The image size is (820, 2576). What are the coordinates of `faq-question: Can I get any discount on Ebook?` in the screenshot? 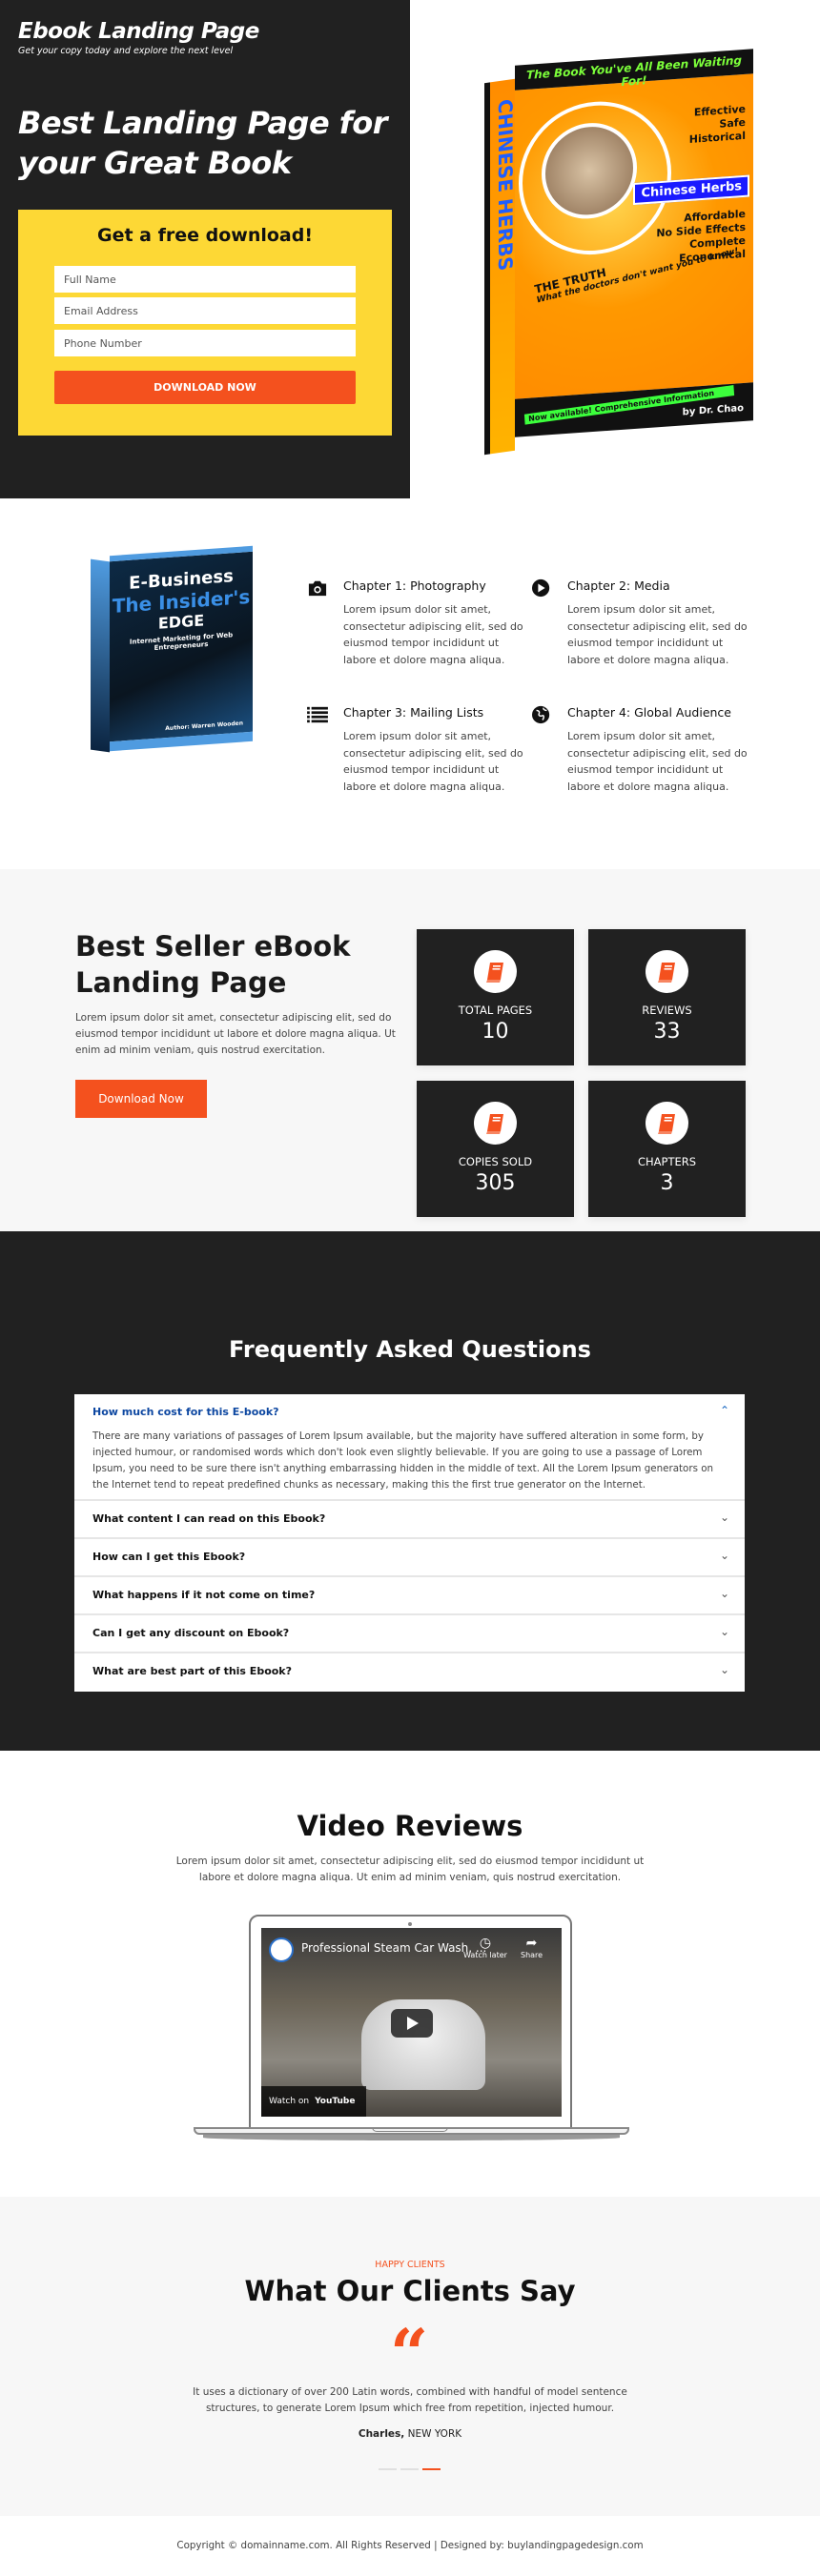 It's located at (191, 1633).